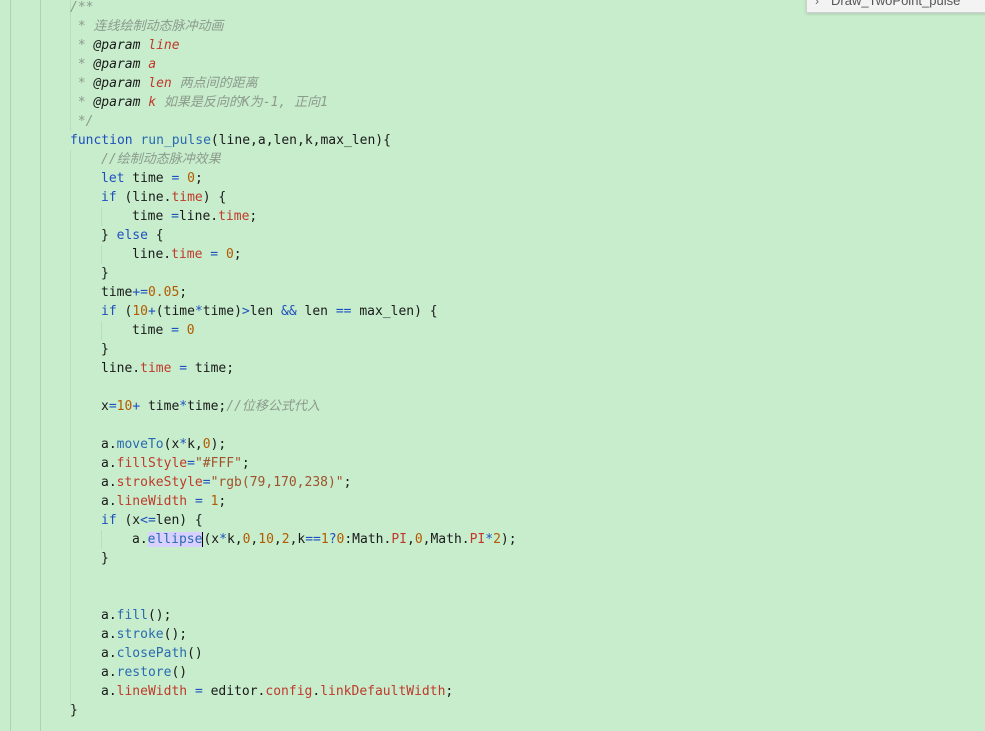 The image size is (985, 731). Describe the element at coordinates (113, 64) in the screenshot. I see `code-line: * @param a` at that location.